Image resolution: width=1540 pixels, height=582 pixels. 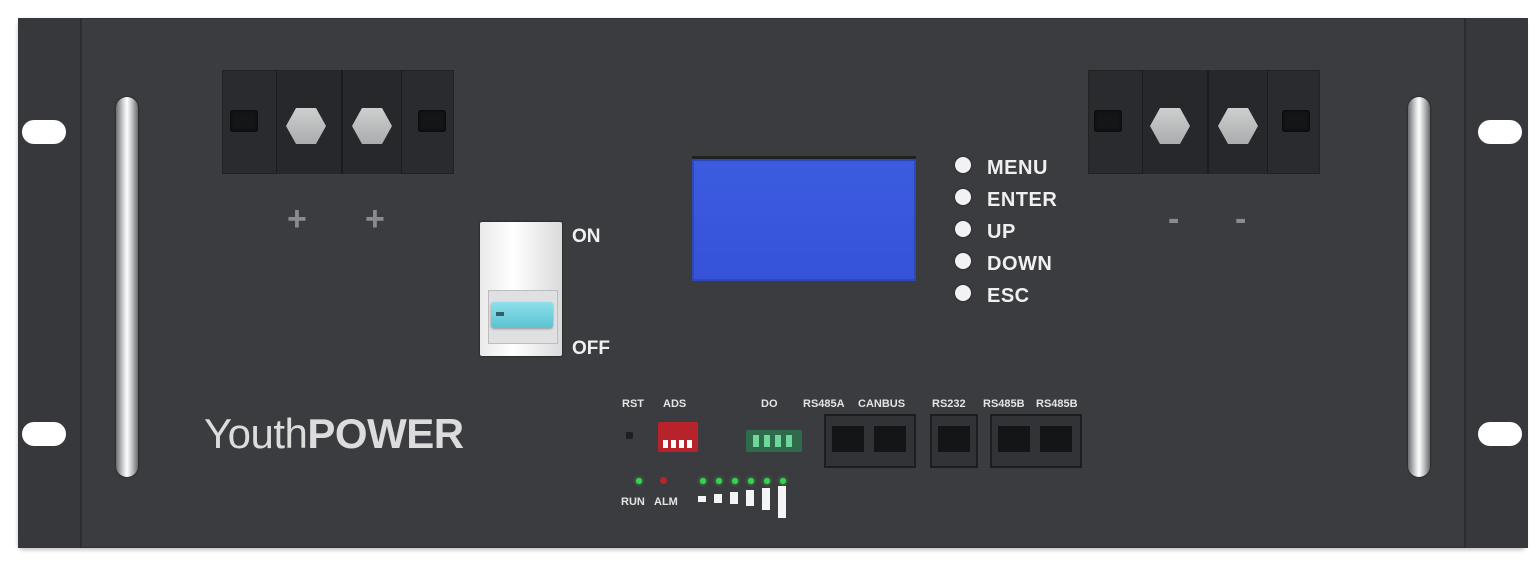 I want to click on rs232-label: RS232, so click(x=949, y=404).